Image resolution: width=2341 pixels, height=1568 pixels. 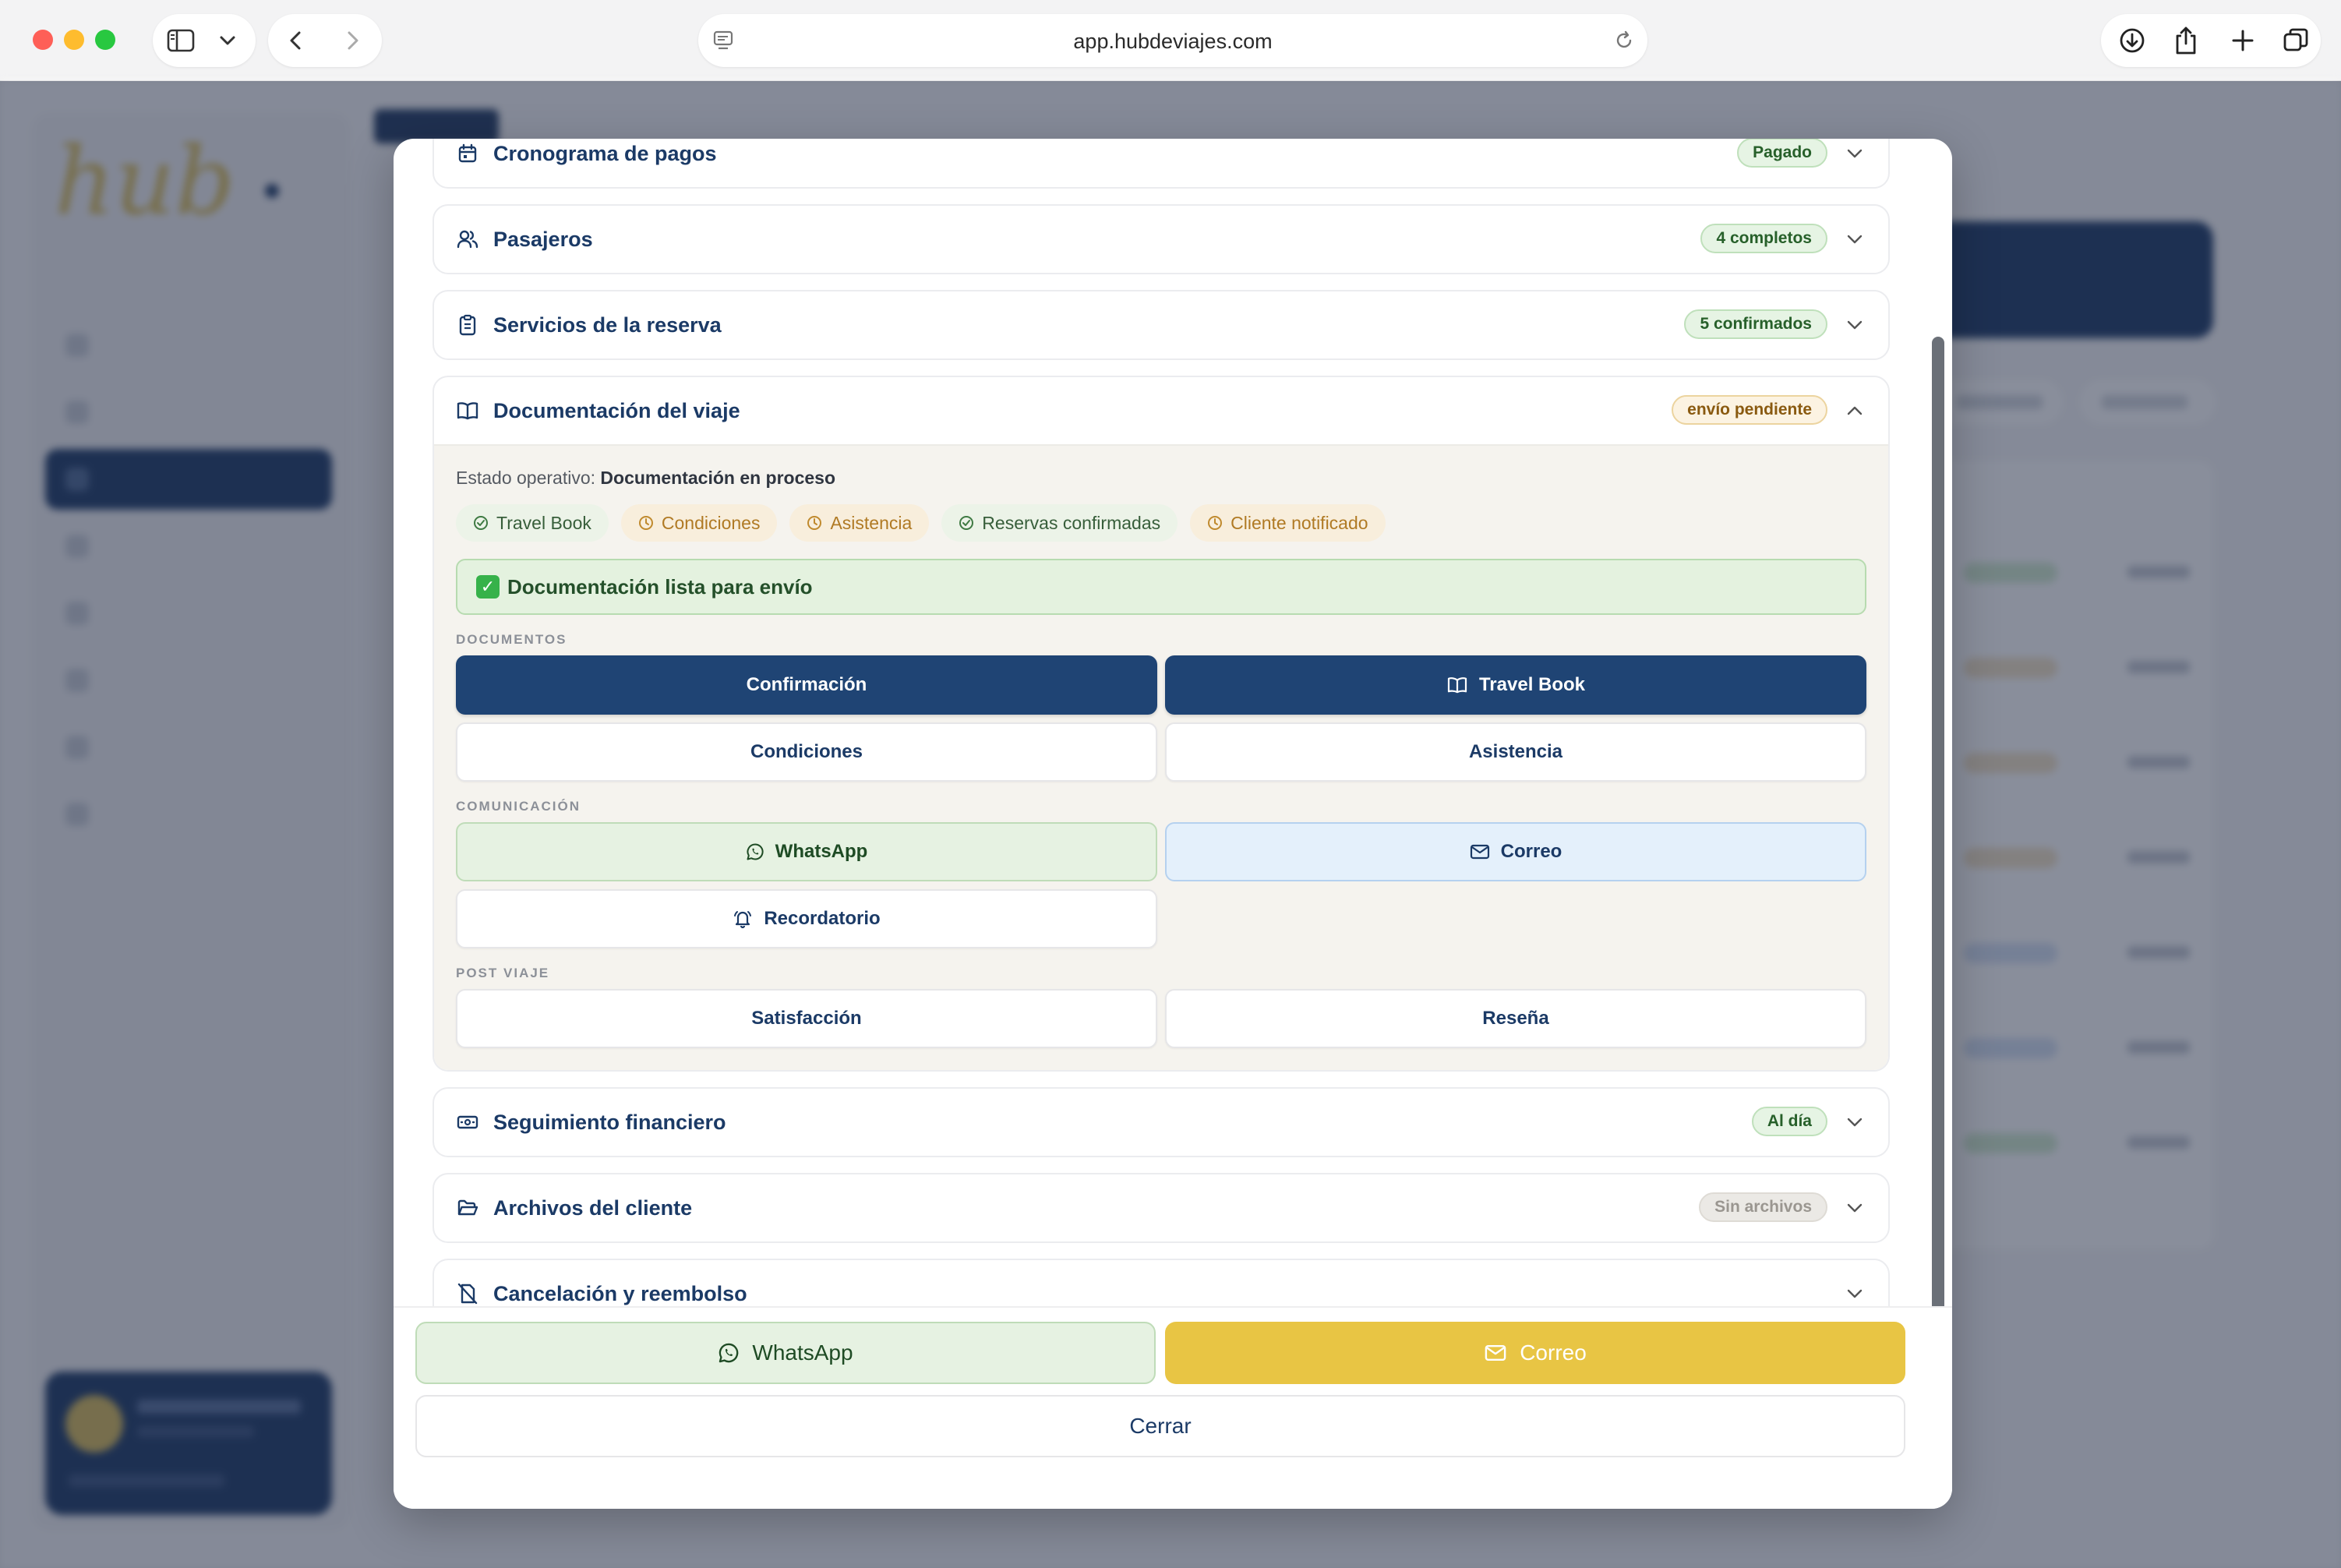 I want to click on footer-email-button: Correo, so click(x=1535, y=1353).